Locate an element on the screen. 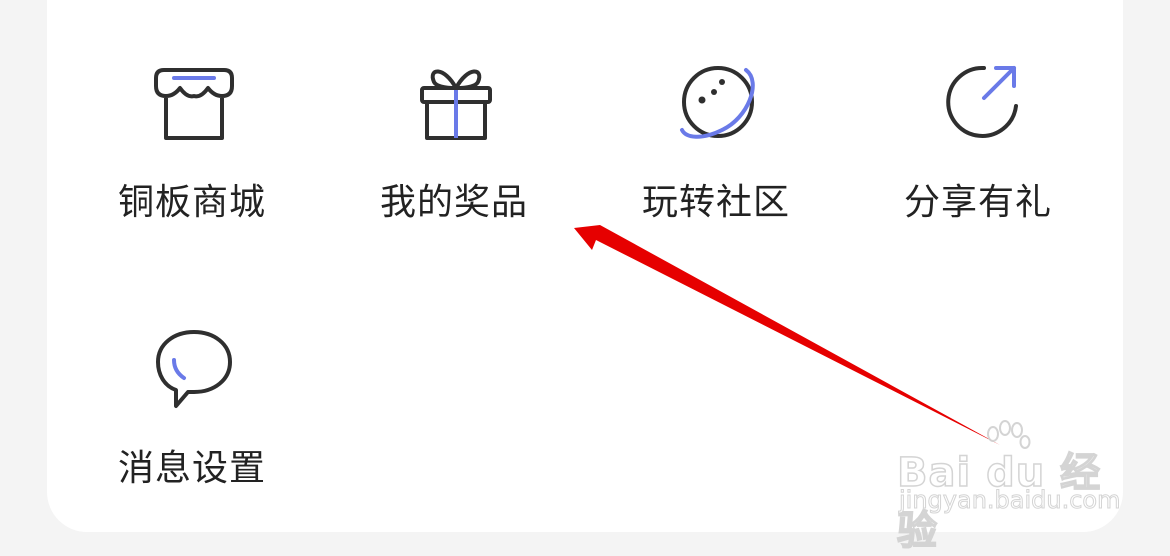 The height and width of the screenshot is (556, 1170). menu-item-store: 铜板商城 is located at coordinates (192, 160).